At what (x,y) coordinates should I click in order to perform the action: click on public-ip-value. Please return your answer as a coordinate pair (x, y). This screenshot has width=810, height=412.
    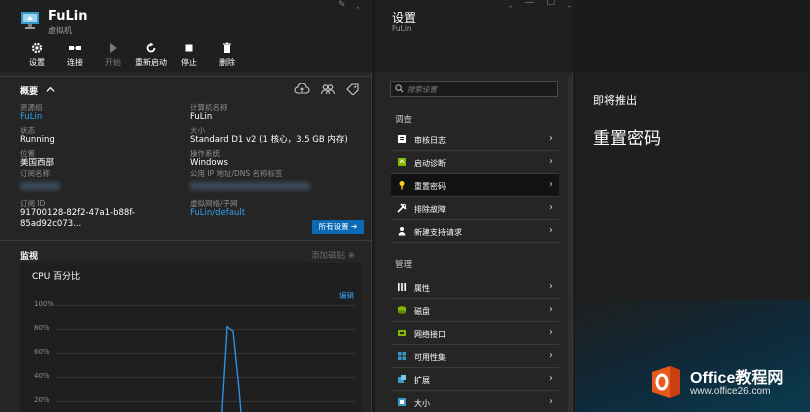
    Looking at the image, I should click on (275, 186).